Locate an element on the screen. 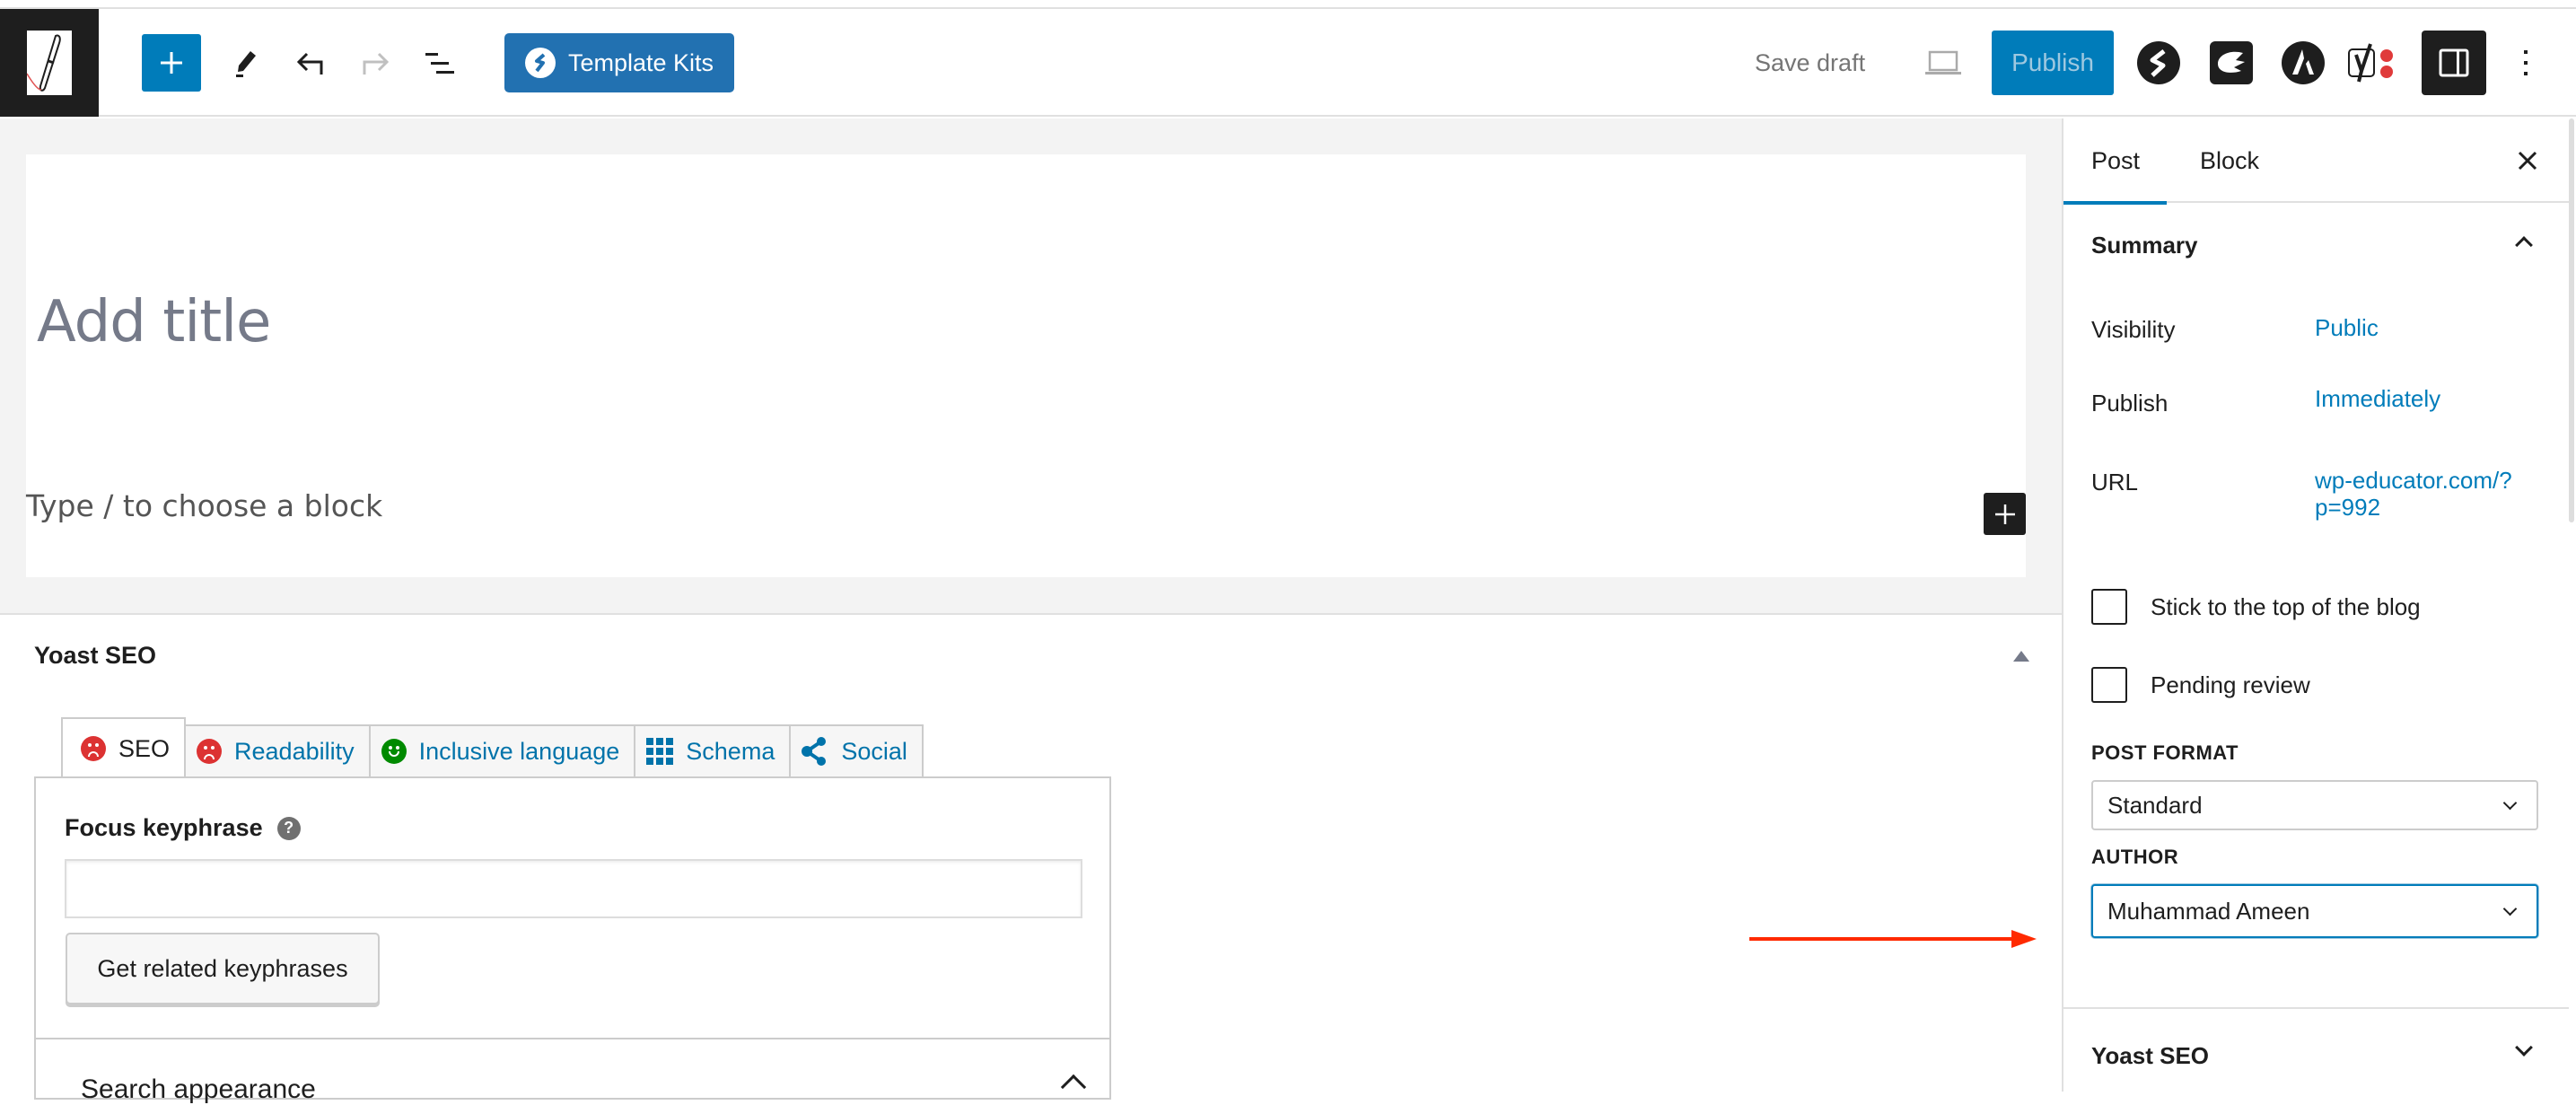 The height and width of the screenshot is (1105, 2576). block-inserter-button is located at coordinates (2005, 514).